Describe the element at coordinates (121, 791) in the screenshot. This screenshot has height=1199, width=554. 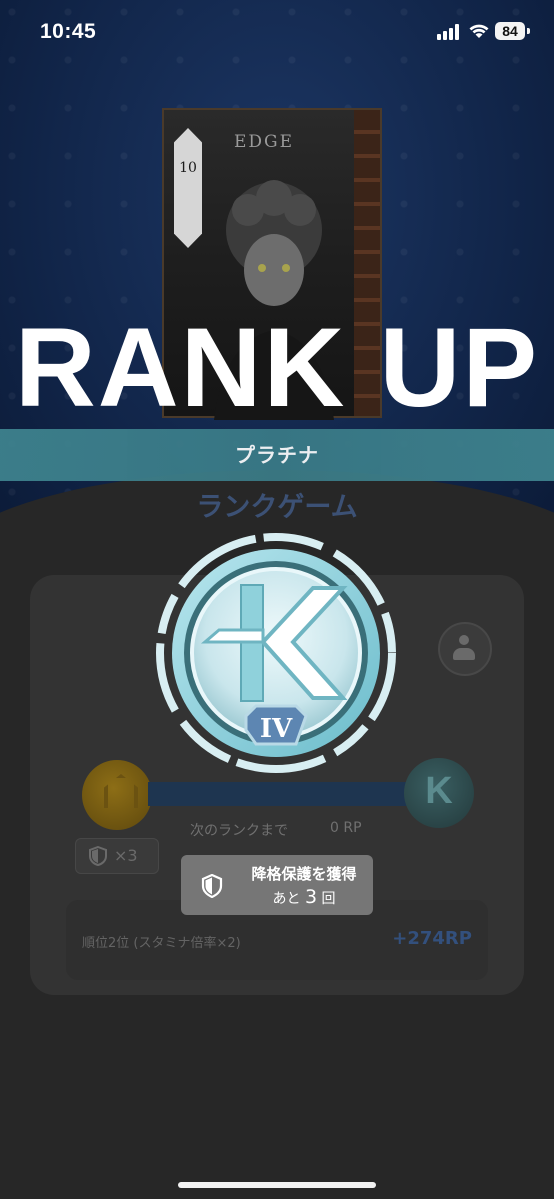
I see `gold-rank-mark` at that location.